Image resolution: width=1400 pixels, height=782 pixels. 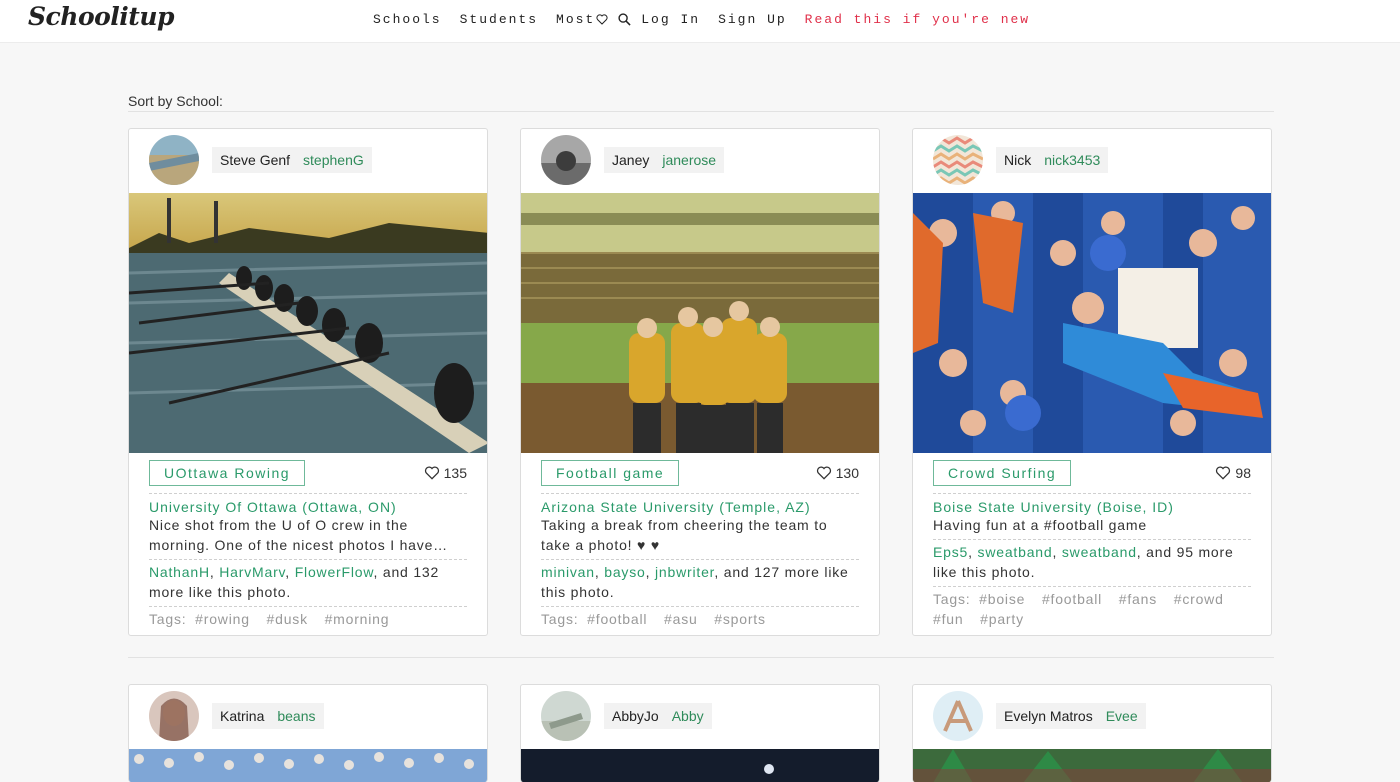 I want to click on nav-new-users: Read this if you're new, so click(x=917, y=19).